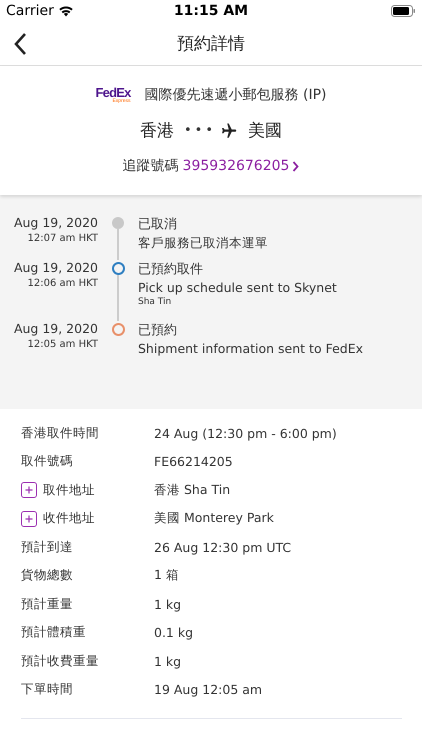  I want to click on back-chevron-icon, so click(20, 44).